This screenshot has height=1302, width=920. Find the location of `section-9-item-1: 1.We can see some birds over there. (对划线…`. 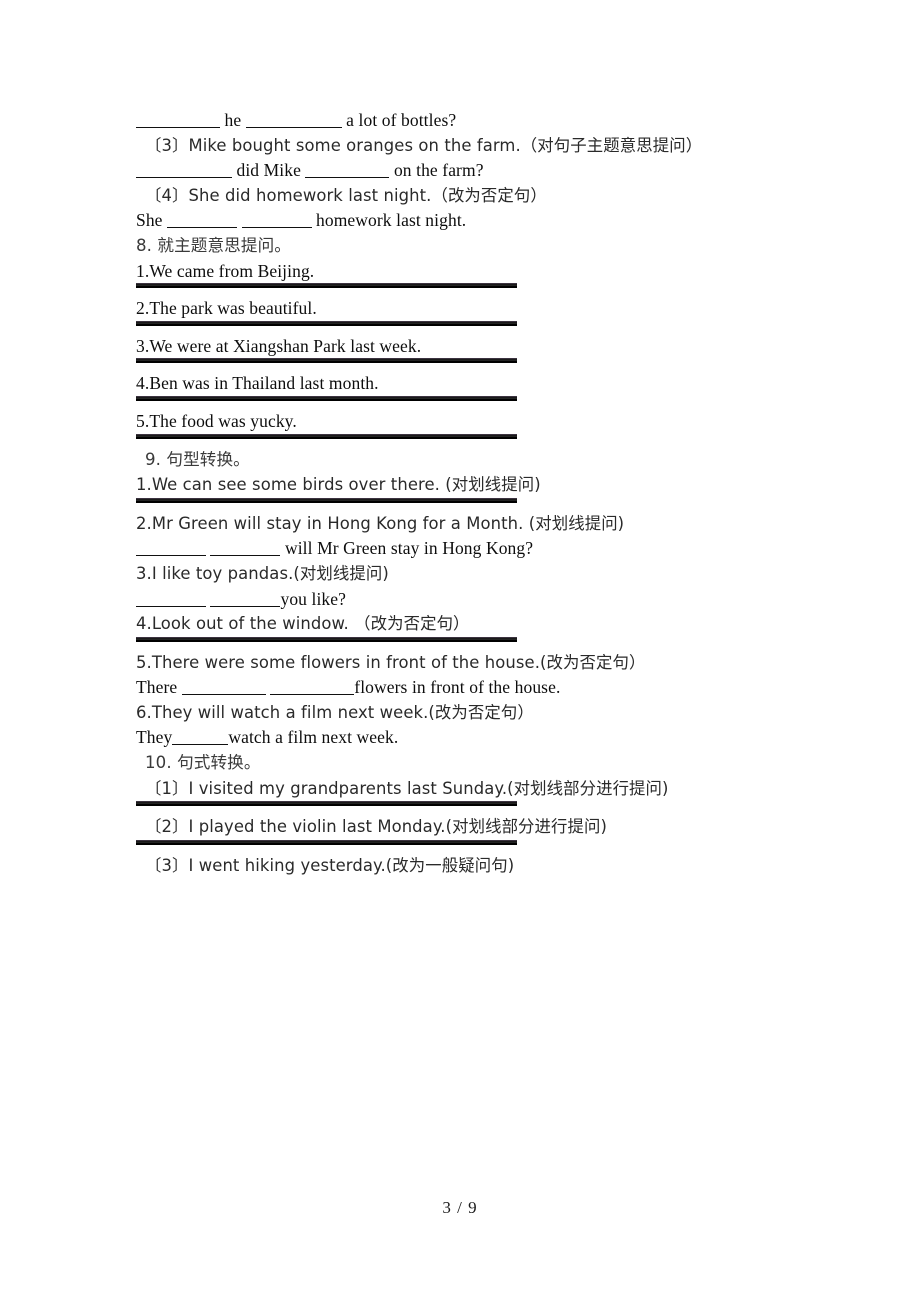

section-9-item-1: 1.We can see some birds over there. (对划线… is located at coordinates (338, 485).